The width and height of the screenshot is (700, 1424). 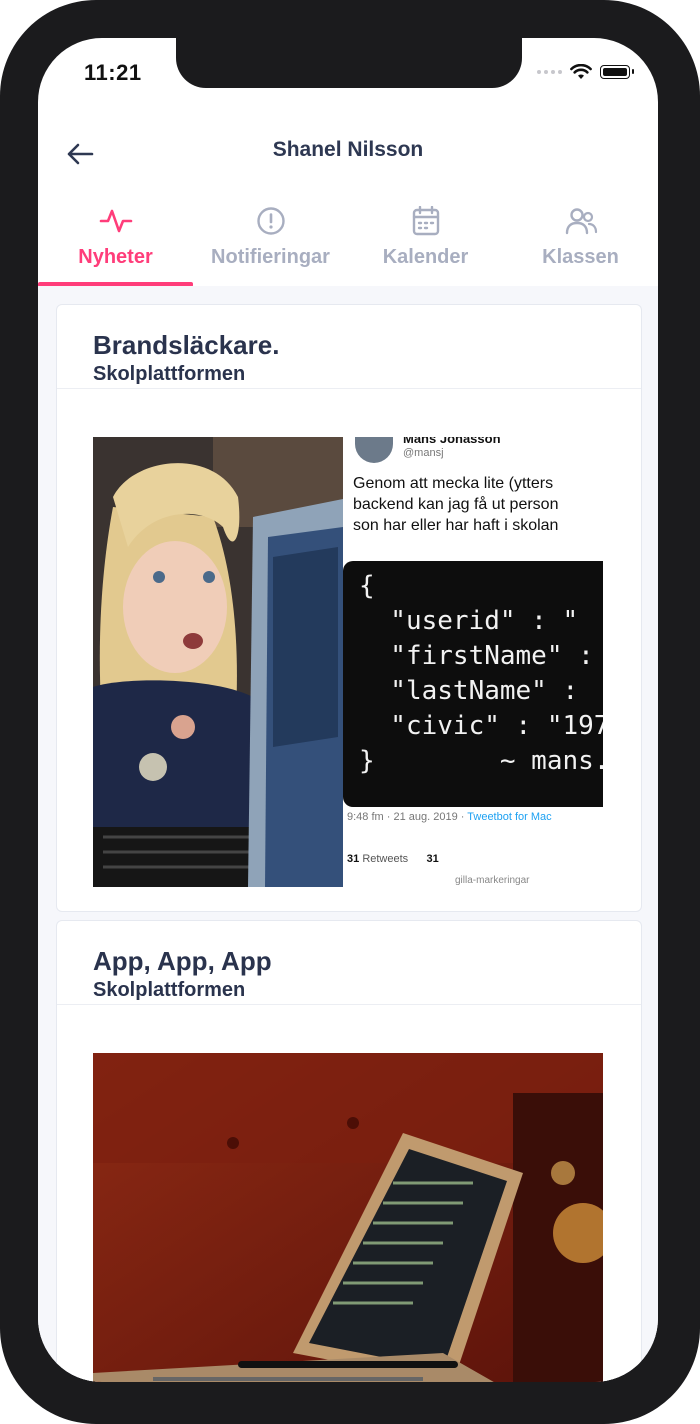 I want to click on tweet-likes-label: gilla-markeringar, so click(x=492, y=880).